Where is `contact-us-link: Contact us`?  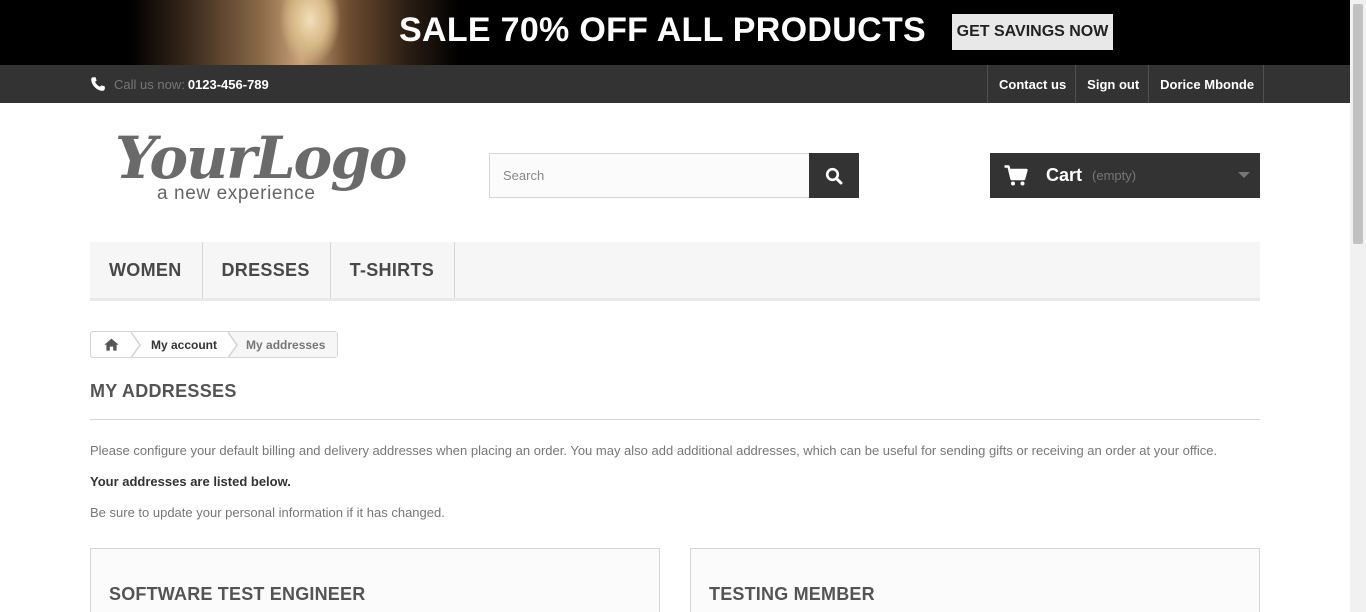
contact-us-link: Contact us is located at coordinates (1031, 84).